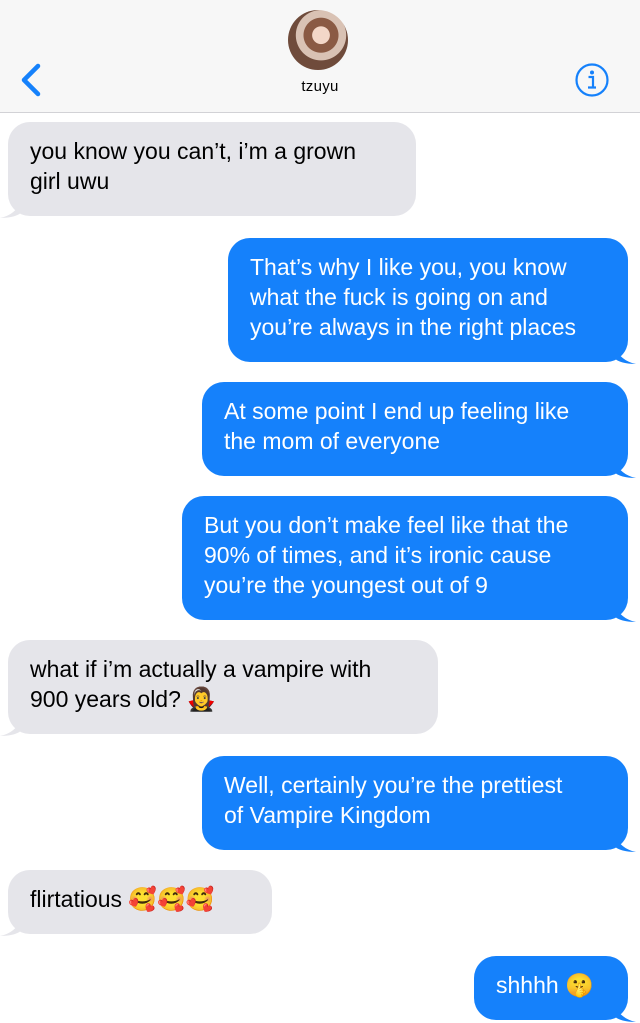 This screenshot has height=1023, width=640. I want to click on message-text: At some point I end up feeling like, so click(397, 411).